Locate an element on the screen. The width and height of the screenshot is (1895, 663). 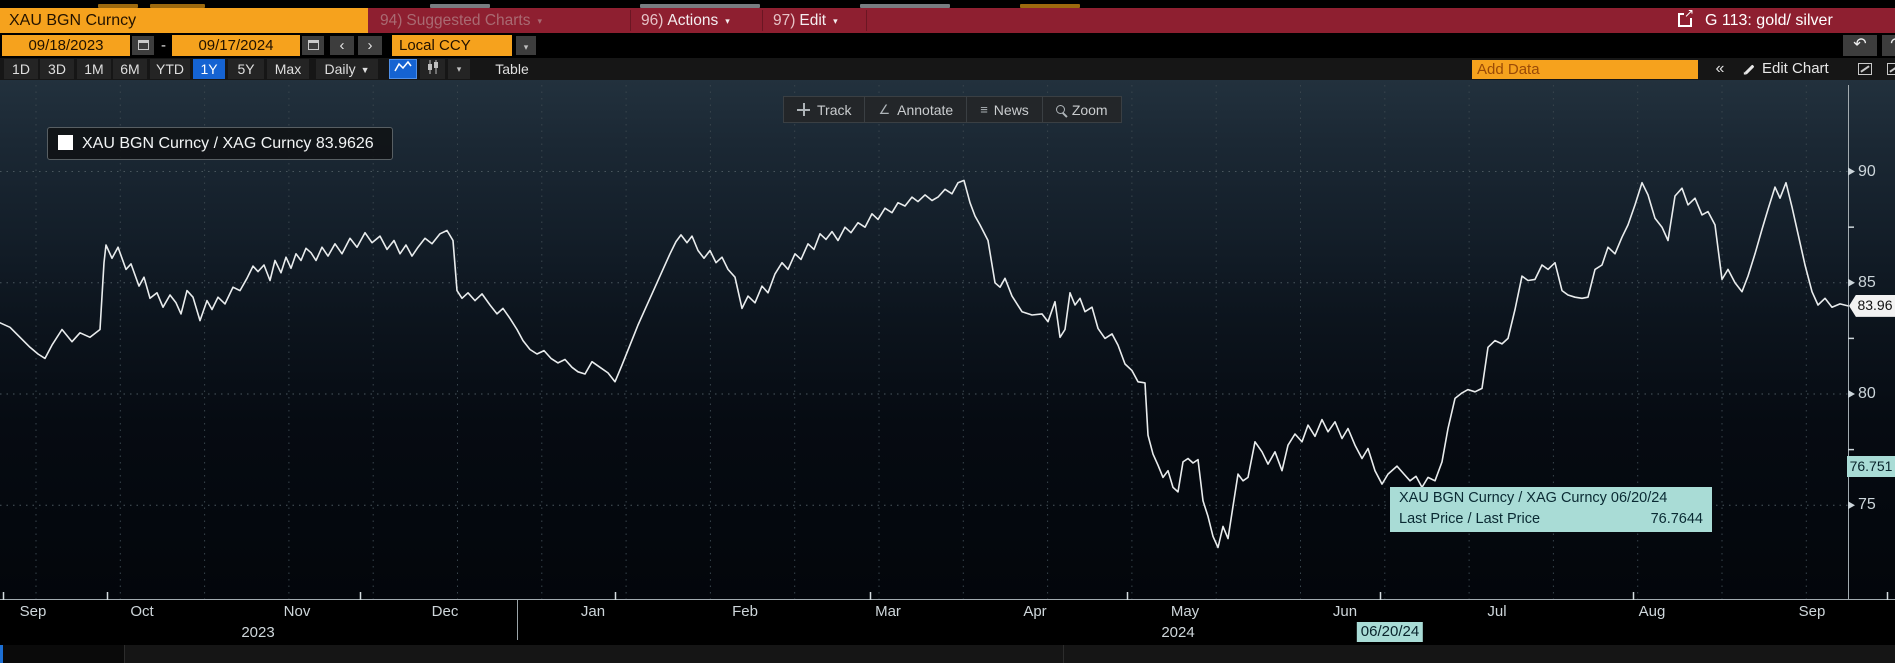
currency-select: Local CCY is located at coordinates (452, 45).